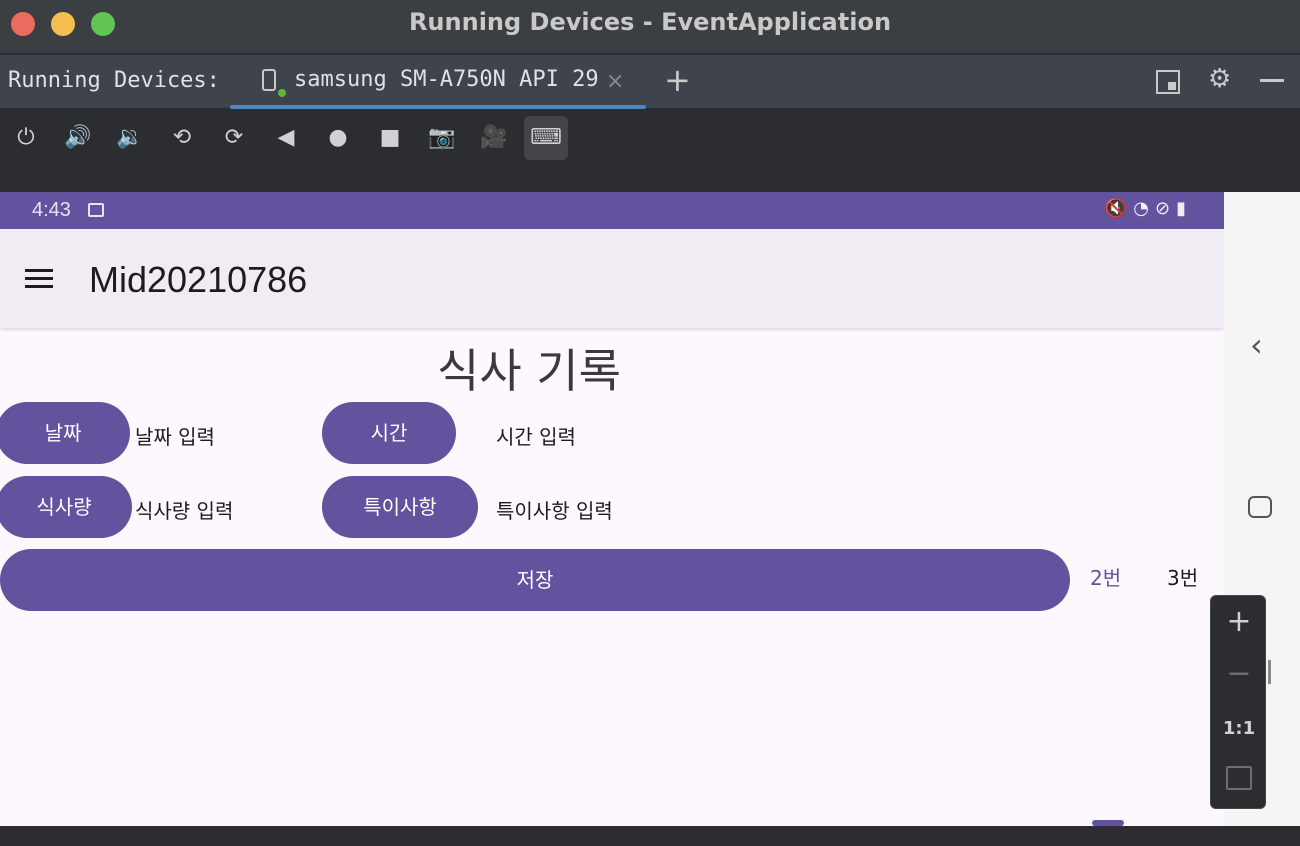 This screenshot has height=846, width=1300. Describe the element at coordinates (282, 93) in the screenshot. I see `device-online-indicator` at that location.